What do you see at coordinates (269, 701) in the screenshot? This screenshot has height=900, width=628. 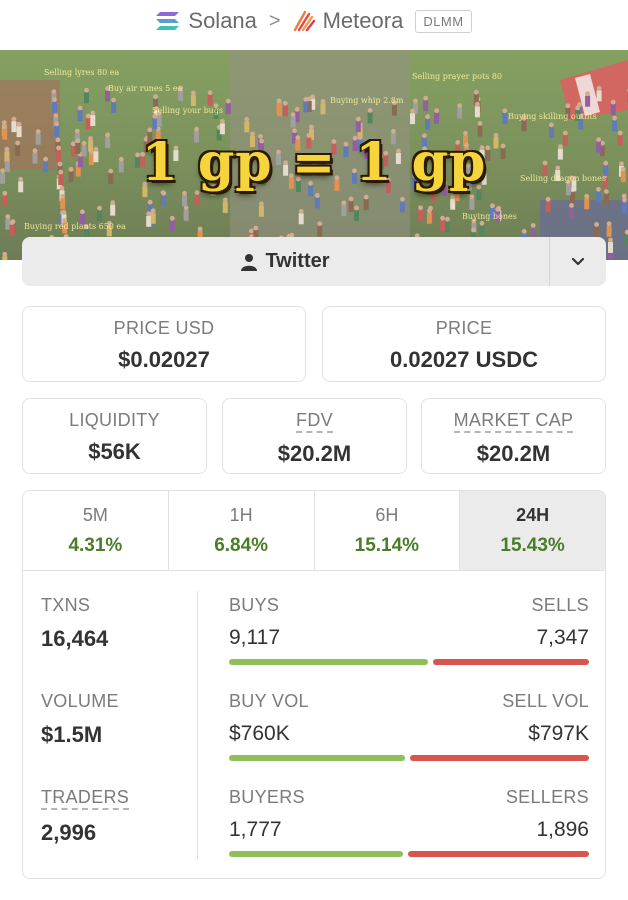 I see `buy-vol-label: BUY VOL` at bounding box center [269, 701].